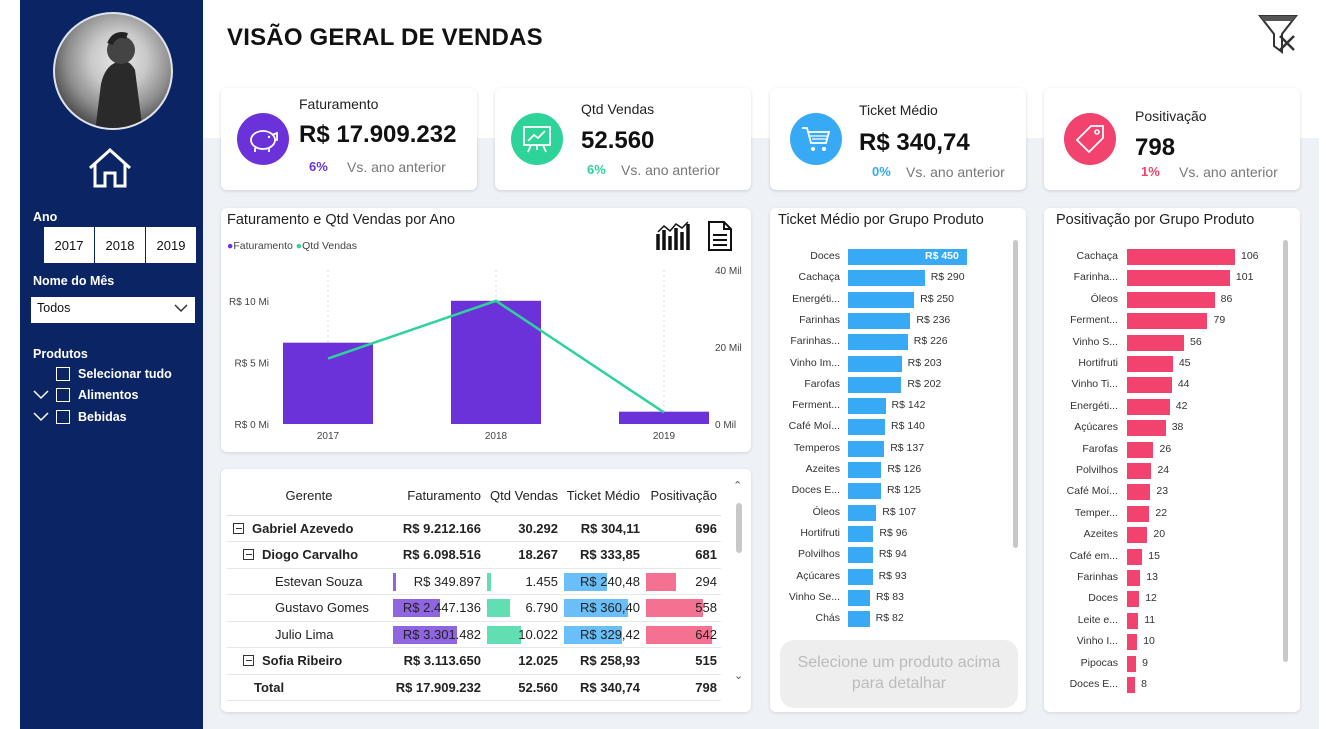 The width and height of the screenshot is (1326, 729). Describe the element at coordinates (924, 362) in the screenshot. I see `bar-value-label: R$ 203` at that location.